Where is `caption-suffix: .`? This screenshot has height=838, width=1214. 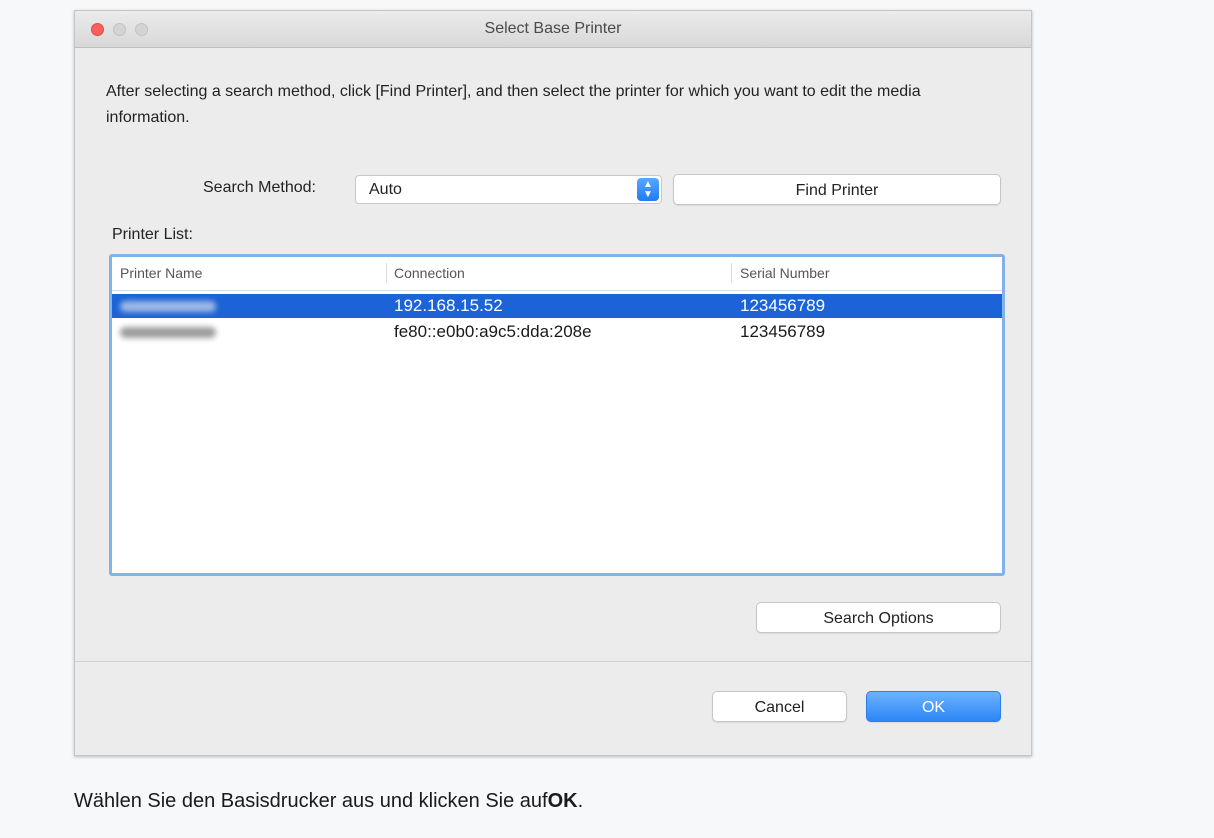 caption-suffix: . is located at coordinates (580, 801).